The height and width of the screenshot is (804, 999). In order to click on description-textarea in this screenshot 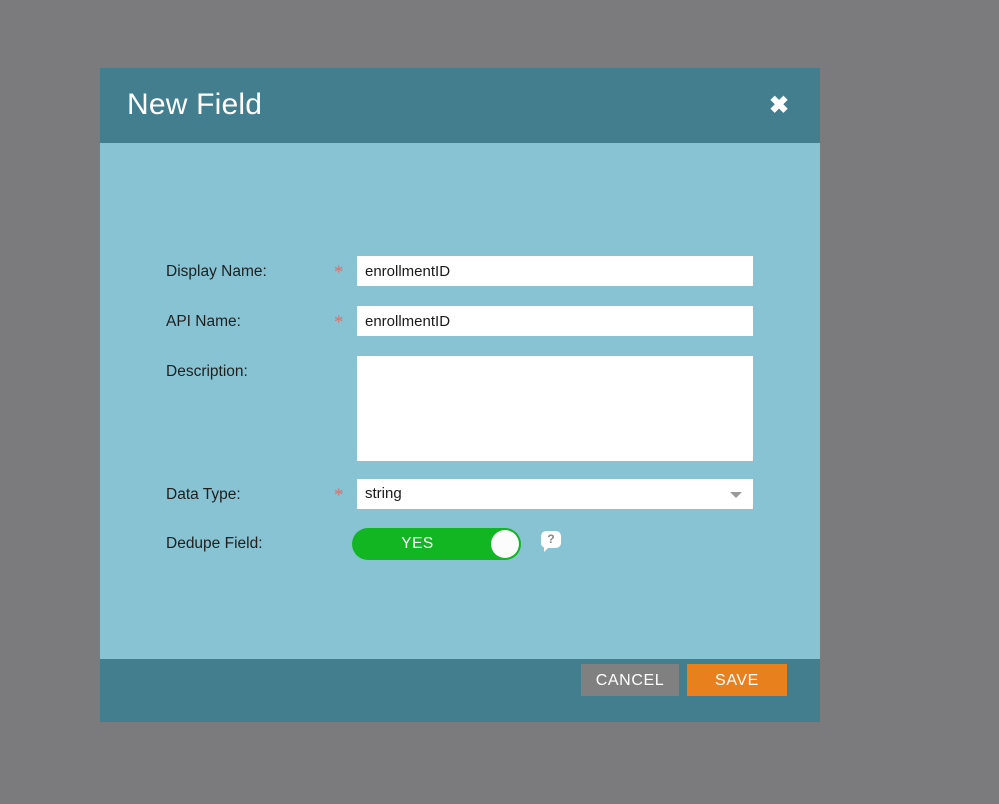, I will do `click(555, 408)`.